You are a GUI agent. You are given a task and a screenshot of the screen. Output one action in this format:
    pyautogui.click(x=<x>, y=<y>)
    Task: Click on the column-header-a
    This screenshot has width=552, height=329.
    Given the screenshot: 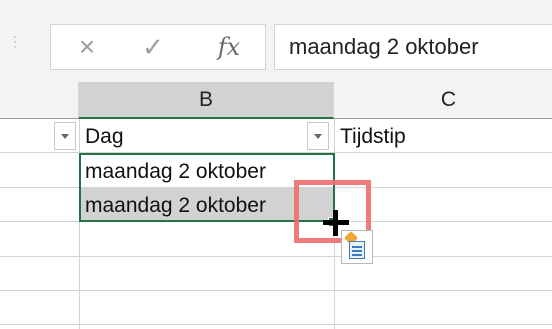 What is the action you would take?
    pyautogui.click(x=39, y=100)
    